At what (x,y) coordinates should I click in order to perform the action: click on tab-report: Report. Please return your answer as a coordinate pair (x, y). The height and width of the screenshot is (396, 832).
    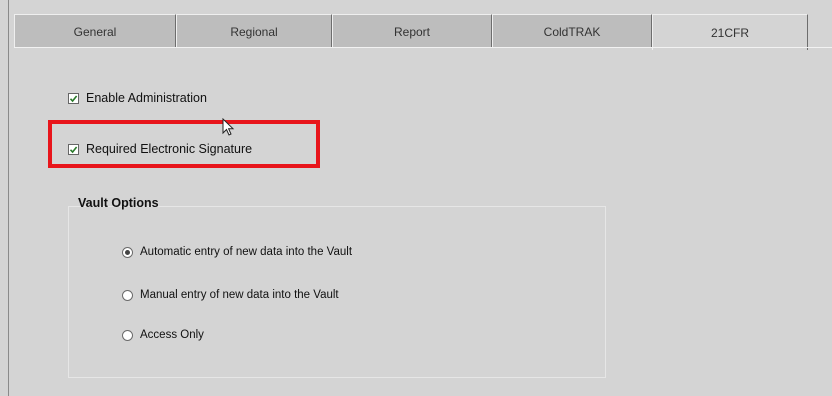
    Looking at the image, I should click on (412, 31).